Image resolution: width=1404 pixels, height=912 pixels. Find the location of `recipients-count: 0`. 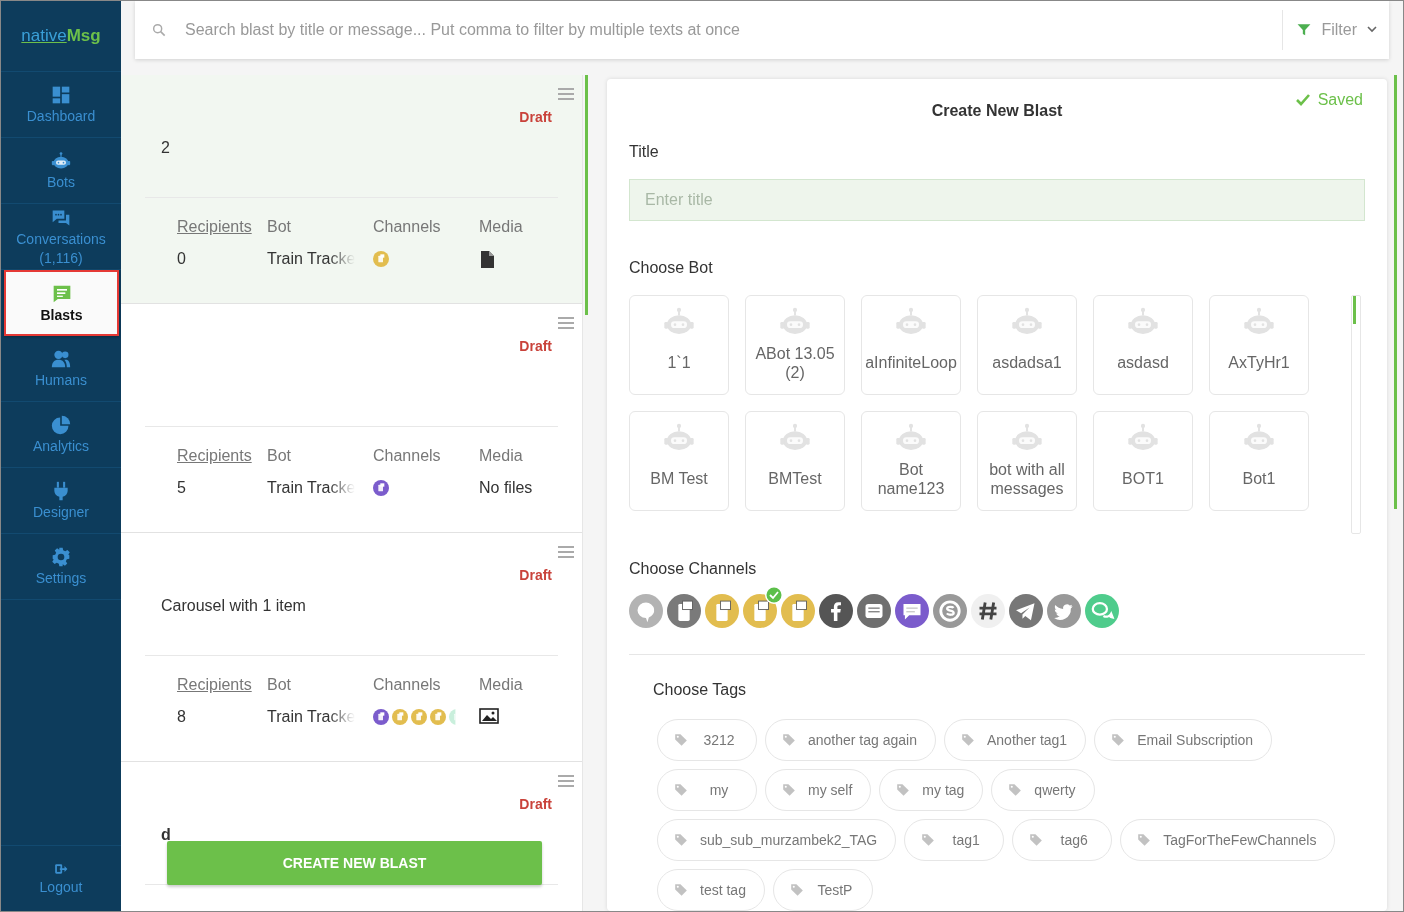

recipients-count: 0 is located at coordinates (182, 259).